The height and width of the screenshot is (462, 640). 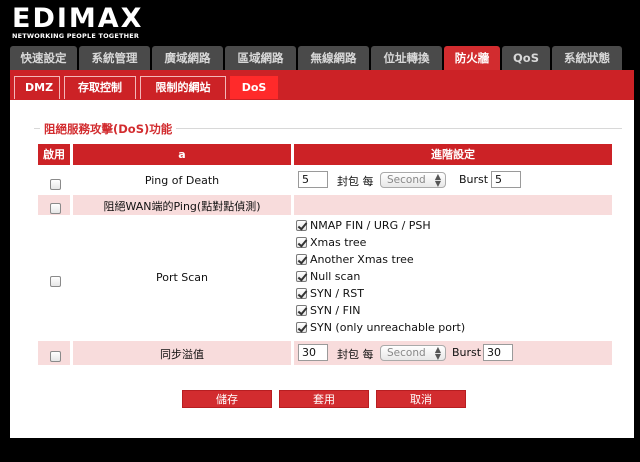 What do you see at coordinates (313, 179) in the screenshot?
I see `ping-of-death-packets-input: 5` at bounding box center [313, 179].